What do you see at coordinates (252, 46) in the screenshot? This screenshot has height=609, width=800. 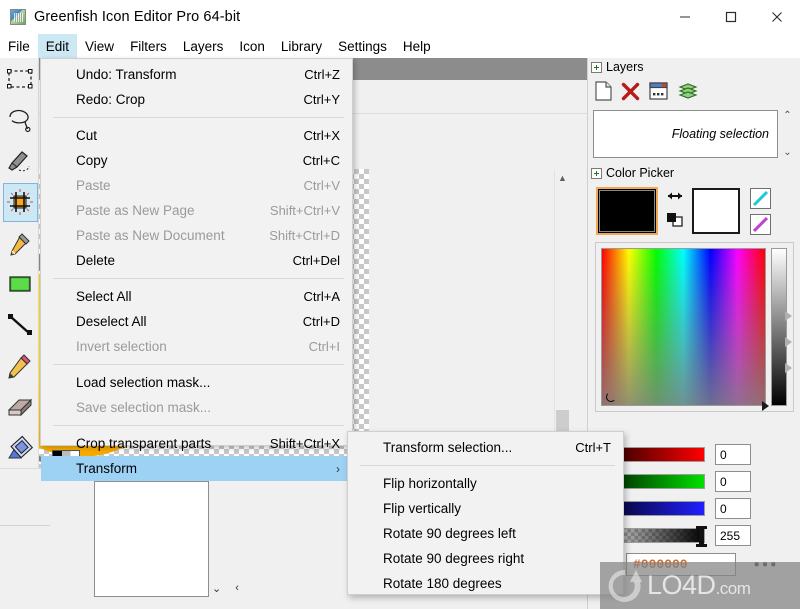 I see `menu-icon: Icon` at bounding box center [252, 46].